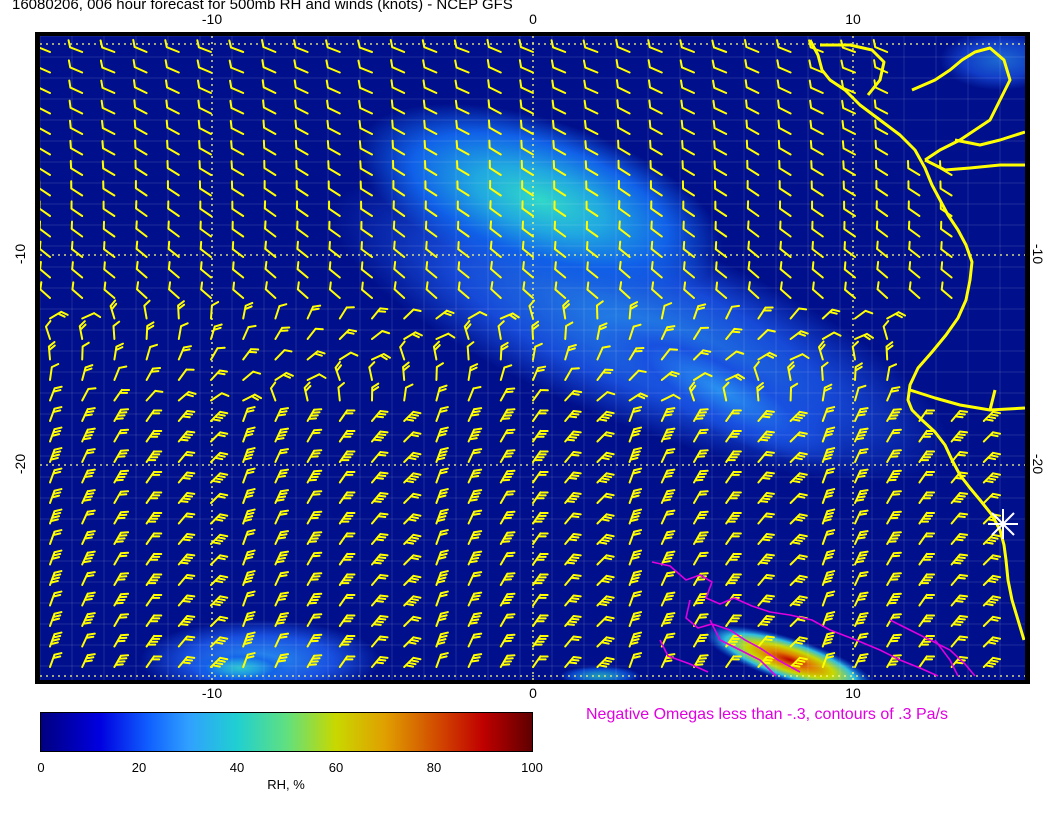 The width and height of the screenshot is (1056, 816). Describe the element at coordinates (532, 767) in the screenshot. I see `colorbar-label-100: 100` at that location.